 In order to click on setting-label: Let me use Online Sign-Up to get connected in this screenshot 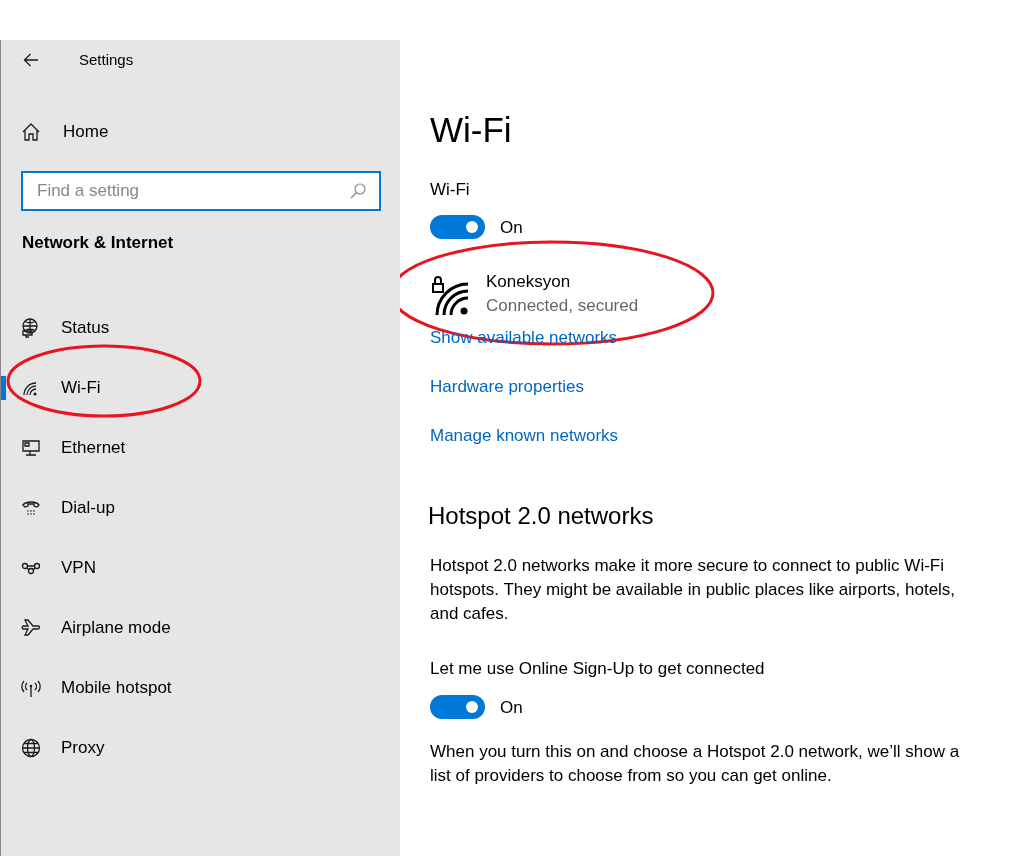, I will do `click(598, 669)`.